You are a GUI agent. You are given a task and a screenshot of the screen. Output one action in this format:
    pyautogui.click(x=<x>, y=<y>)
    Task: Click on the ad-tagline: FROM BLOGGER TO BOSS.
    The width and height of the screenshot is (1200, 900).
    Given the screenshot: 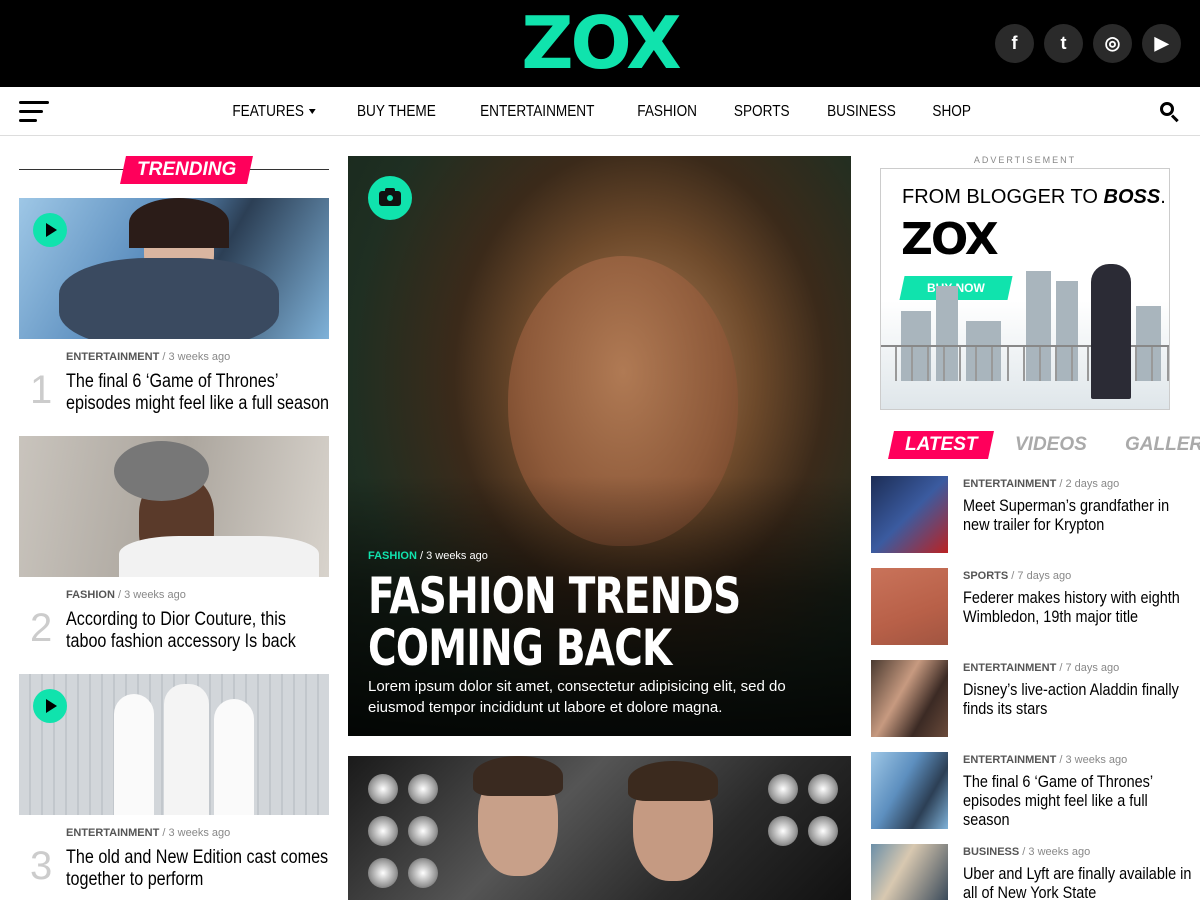 What is the action you would take?
    pyautogui.click(x=1034, y=197)
    